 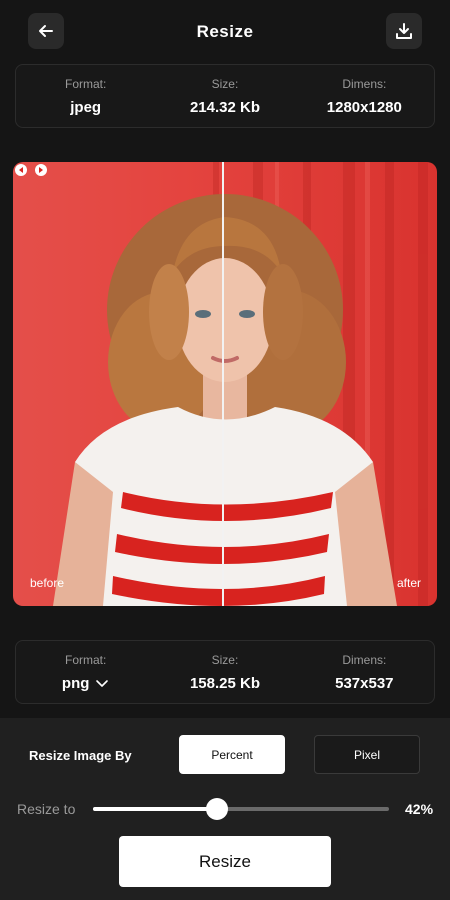 I want to click on format-dropdown: png, so click(x=86, y=683).